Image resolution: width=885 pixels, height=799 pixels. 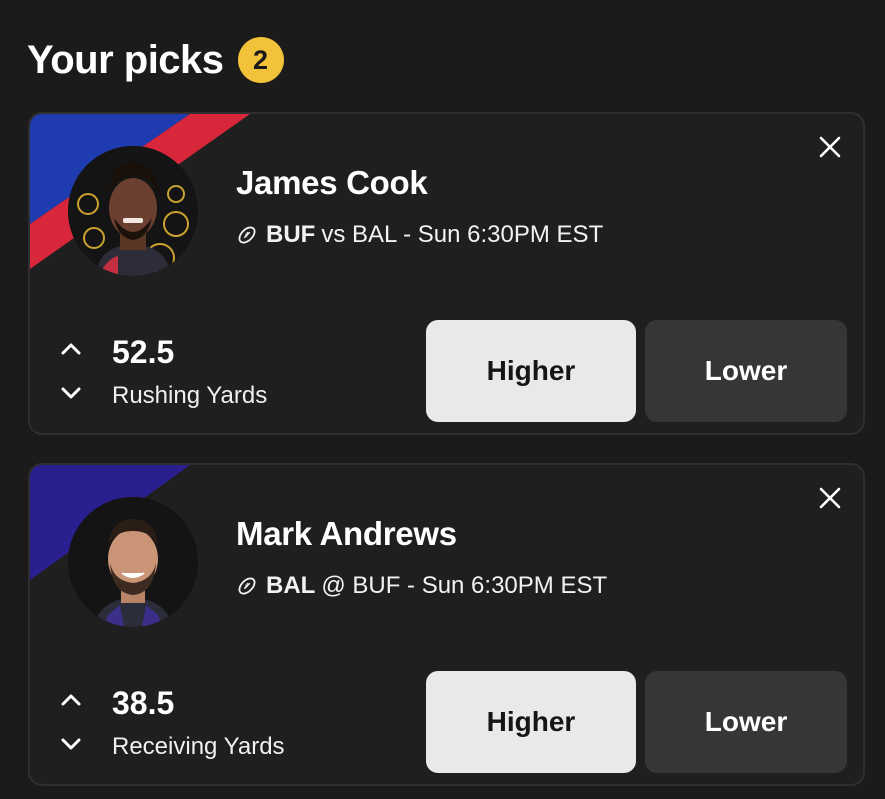 What do you see at coordinates (346, 533) in the screenshot?
I see `player-name: Mark Andrews` at bounding box center [346, 533].